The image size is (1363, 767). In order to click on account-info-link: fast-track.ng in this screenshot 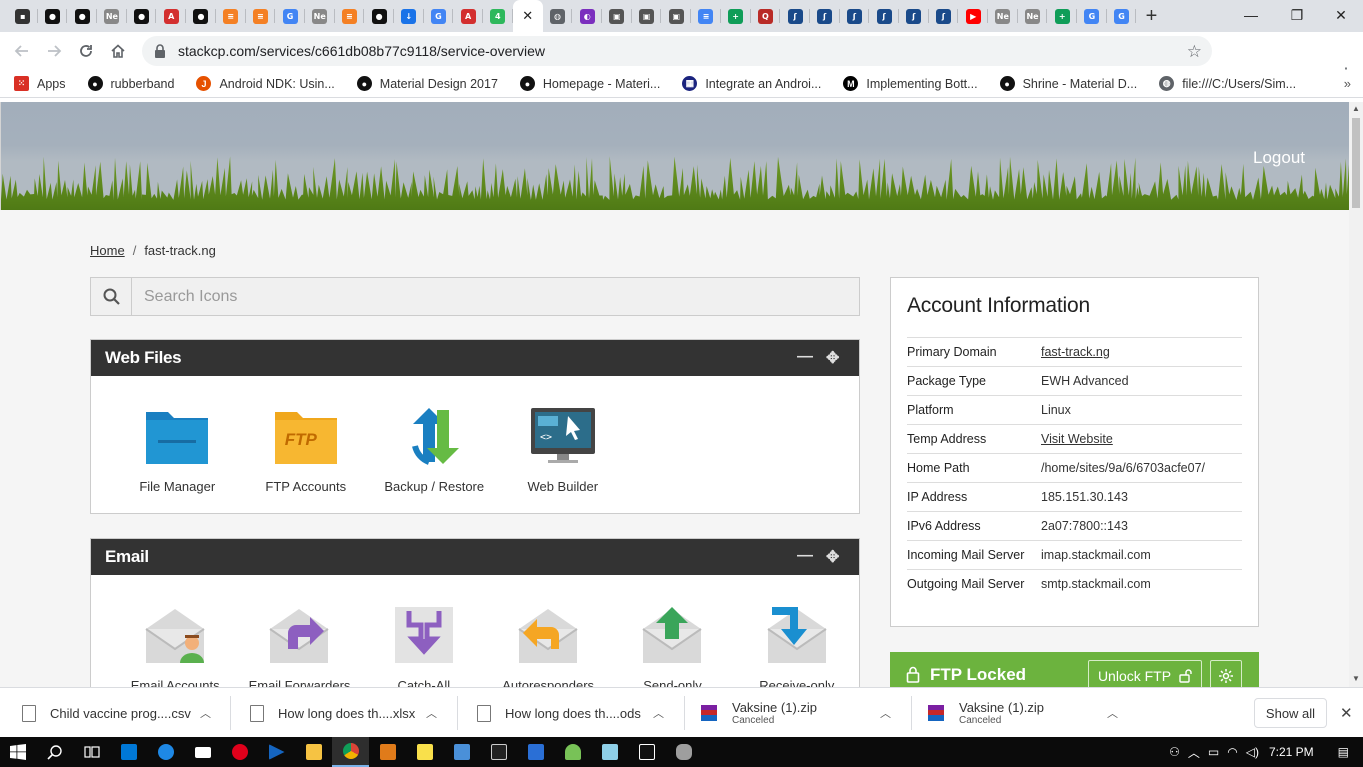, I will do `click(1075, 352)`.